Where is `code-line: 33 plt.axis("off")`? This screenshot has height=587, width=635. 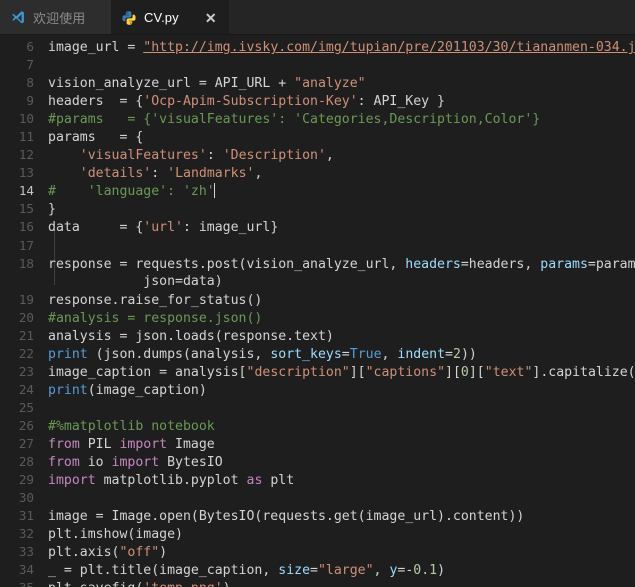
code-line: 33 plt.axis("off") is located at coordinates (317, 552).